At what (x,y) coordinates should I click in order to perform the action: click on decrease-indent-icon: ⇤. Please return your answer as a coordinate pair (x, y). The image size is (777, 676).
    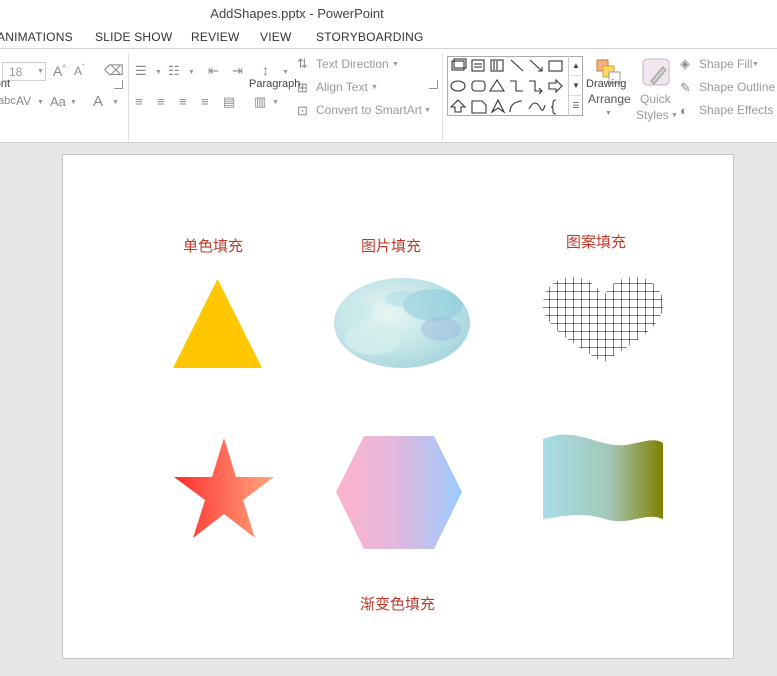
    Looking at the image, I should click on (213, 71).